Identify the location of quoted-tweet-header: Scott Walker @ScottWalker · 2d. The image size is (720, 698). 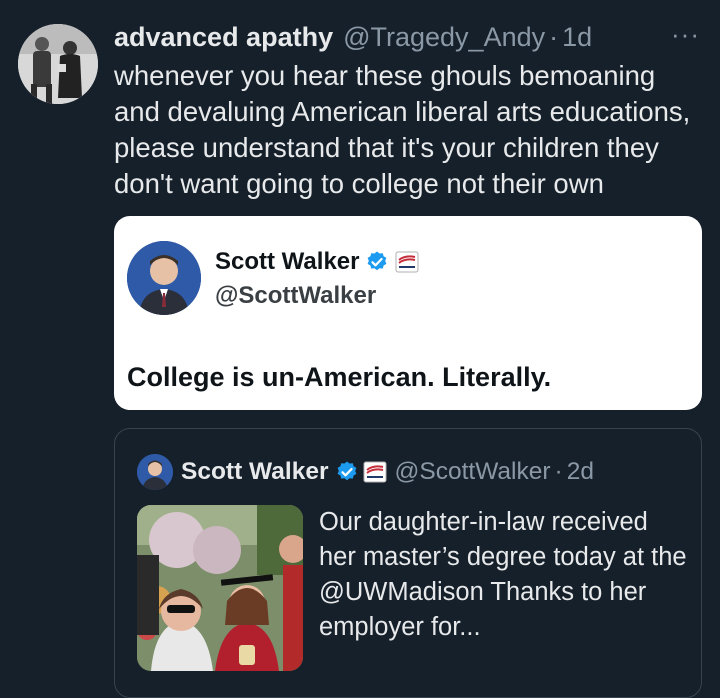
(414, 472).